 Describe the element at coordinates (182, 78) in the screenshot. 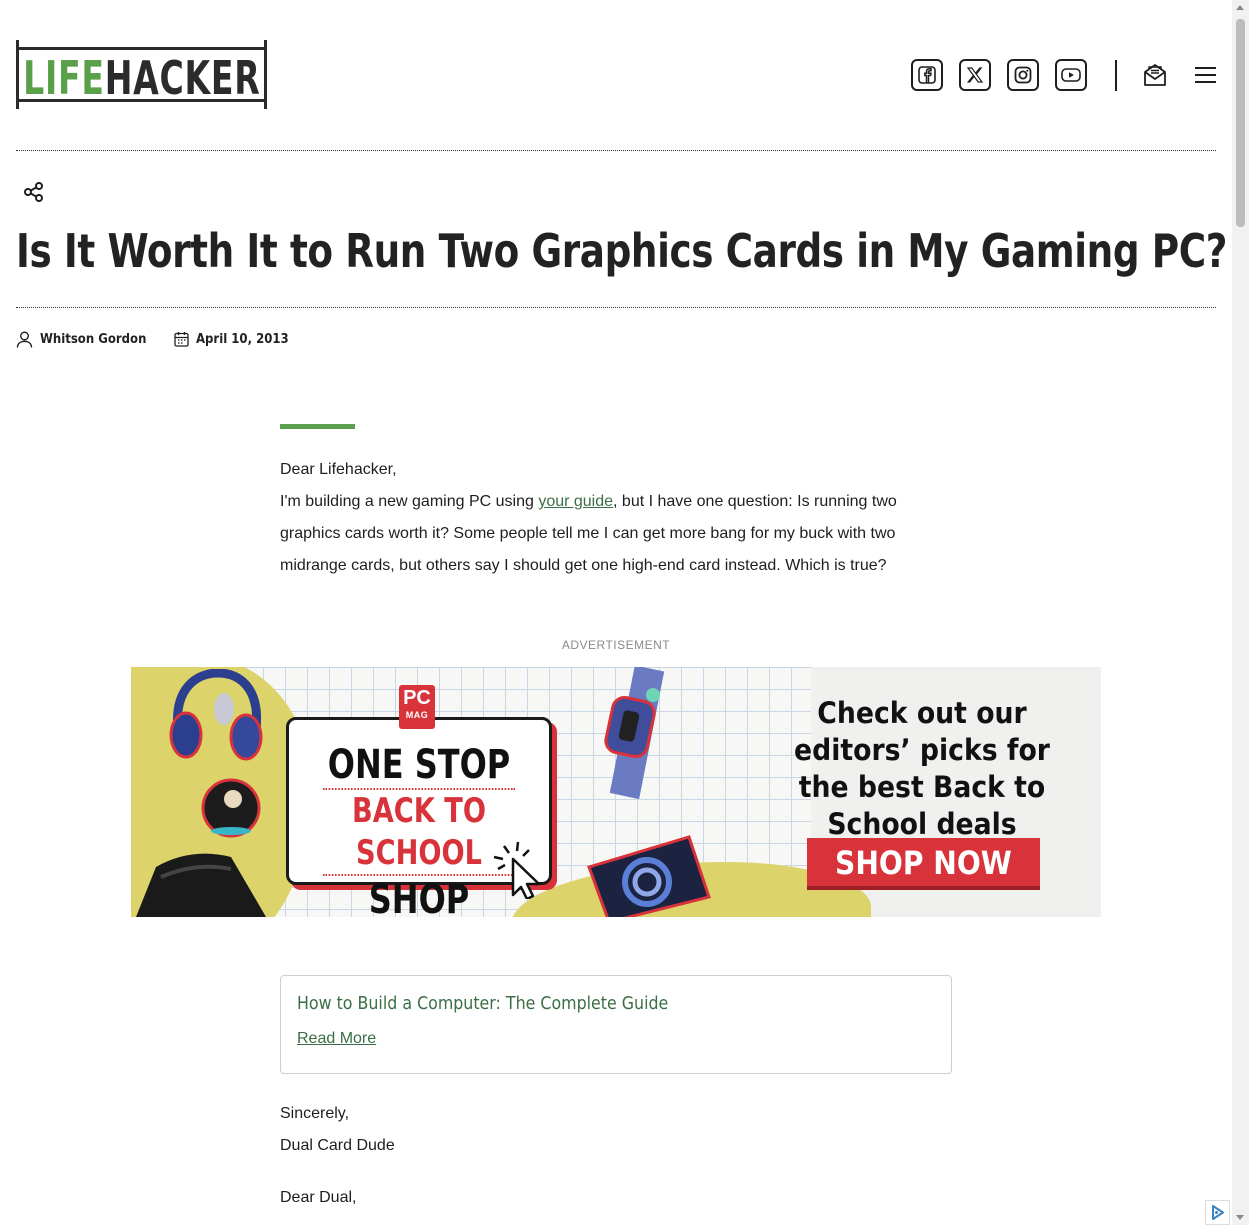

I see `logo-hacker-text: HACKER` at that location.